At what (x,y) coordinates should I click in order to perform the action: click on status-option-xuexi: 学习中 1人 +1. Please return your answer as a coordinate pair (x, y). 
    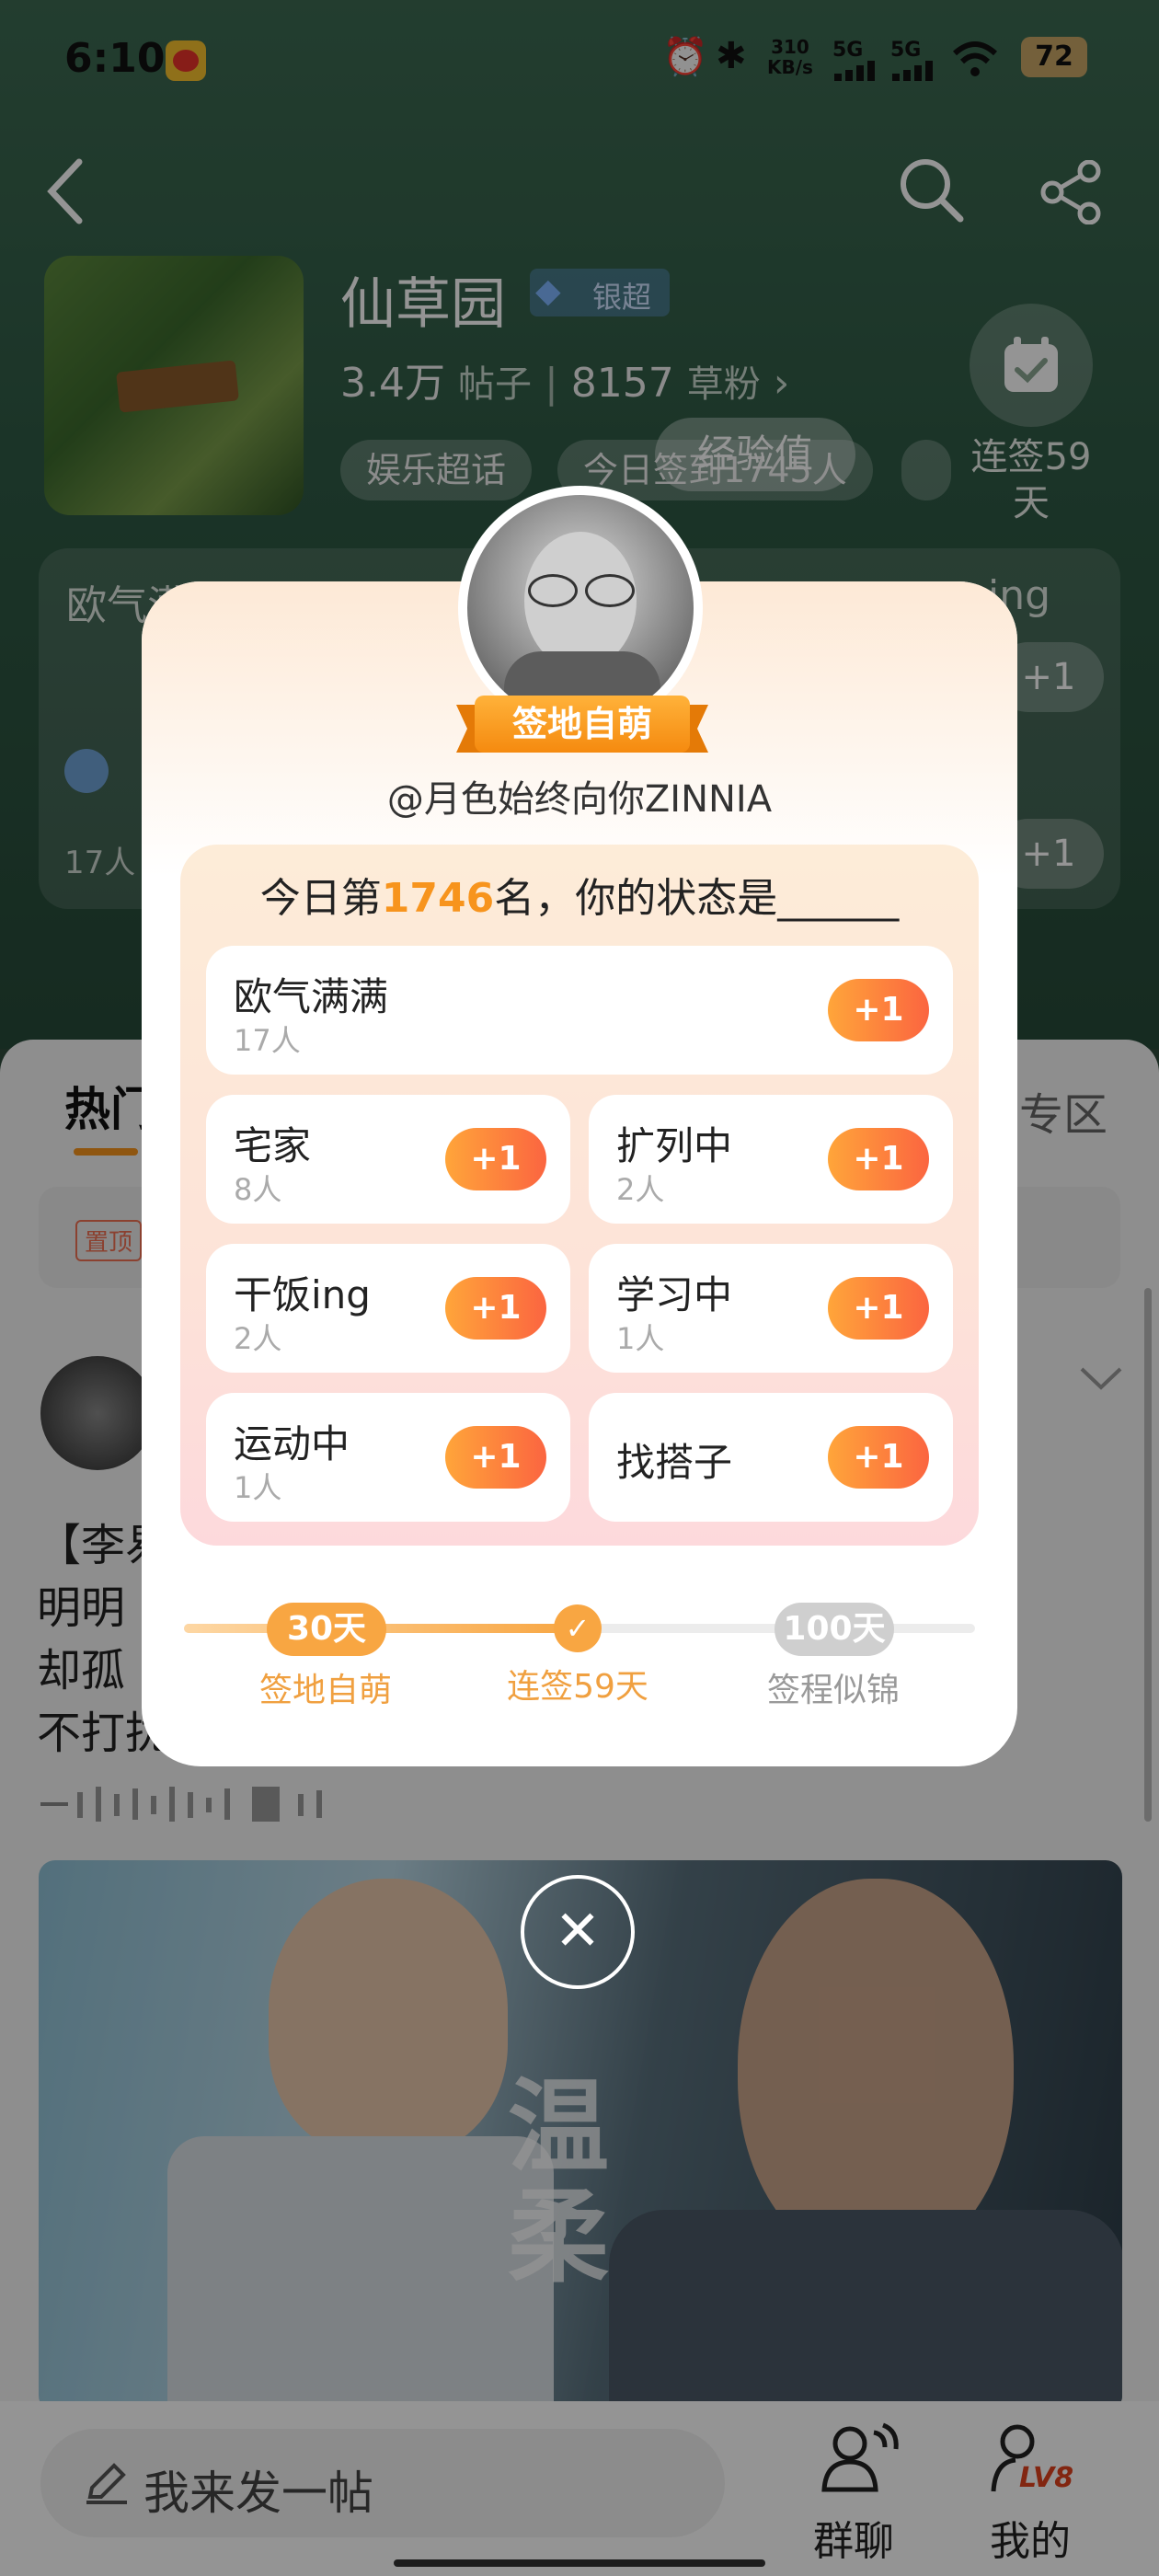
    Looking at the image, I should click on (771, 1308).